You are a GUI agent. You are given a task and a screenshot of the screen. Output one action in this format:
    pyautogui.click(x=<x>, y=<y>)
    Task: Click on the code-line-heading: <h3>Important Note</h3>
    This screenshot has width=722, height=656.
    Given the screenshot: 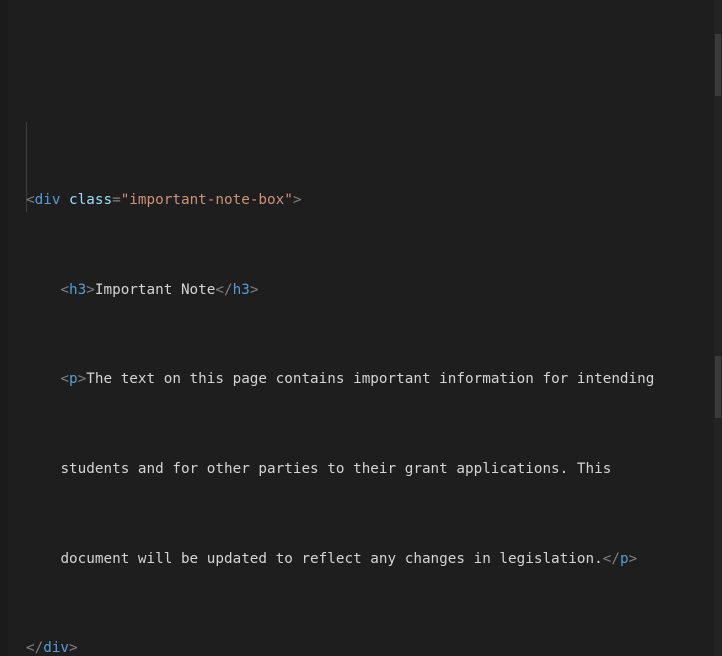 What is the action you would take?
    pyautogui.click(x=361, y=290)
    